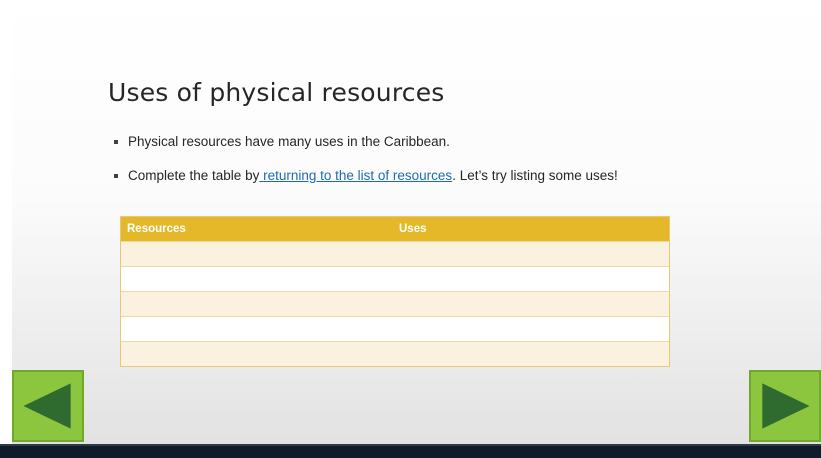  I want to click on slide-title: Uses of physical resources, so click(276, 92).